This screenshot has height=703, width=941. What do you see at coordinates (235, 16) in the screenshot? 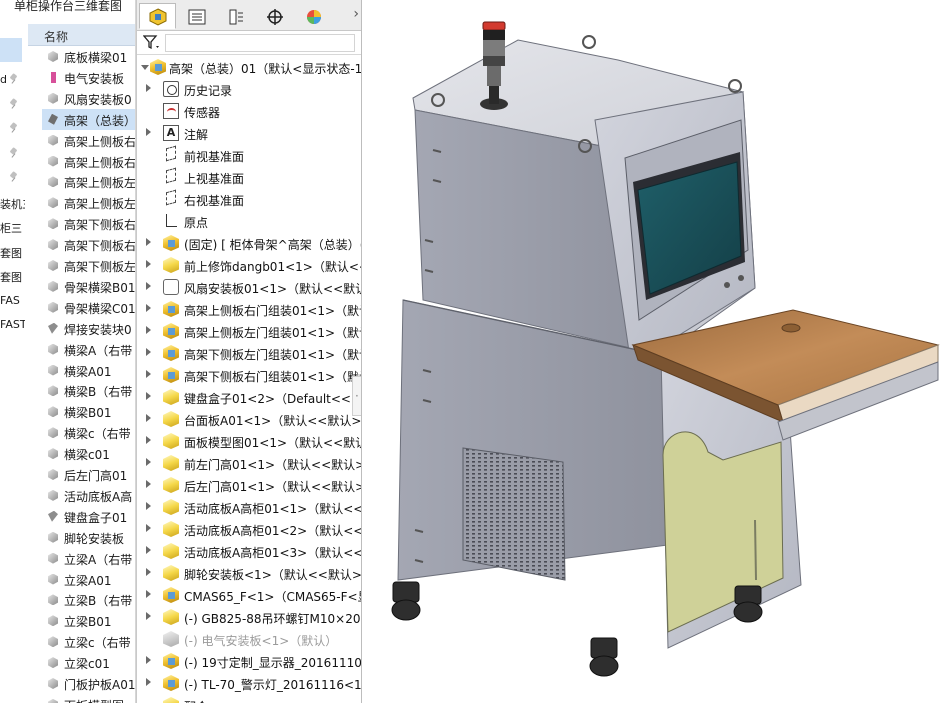
I see `configuration-manager-tab` at bounding box center [235, 16].